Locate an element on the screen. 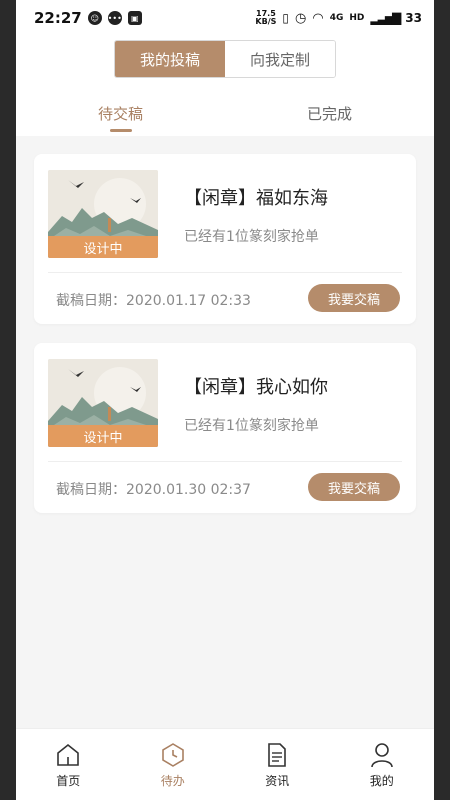 The image size is (450, 800). vibrate-icon: ▯ is located at coordinates (286, 18).